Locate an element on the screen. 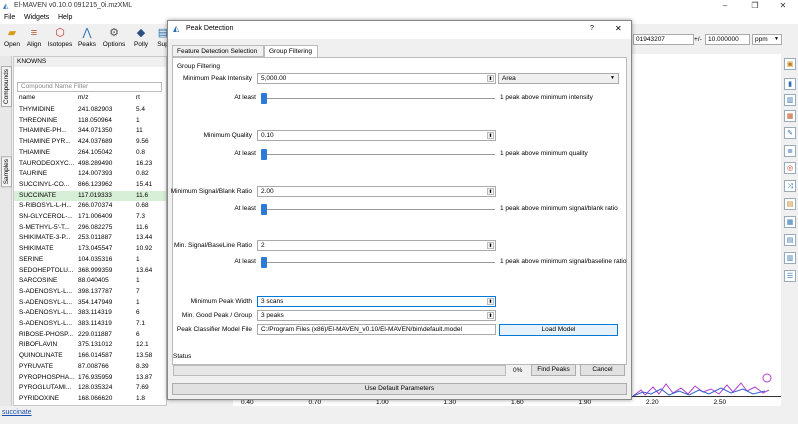 Image resolution: width=798 pixels, height=424 pixels. use-default-parameters-button: Use Default Parameters is located at coordinates (399, 389).